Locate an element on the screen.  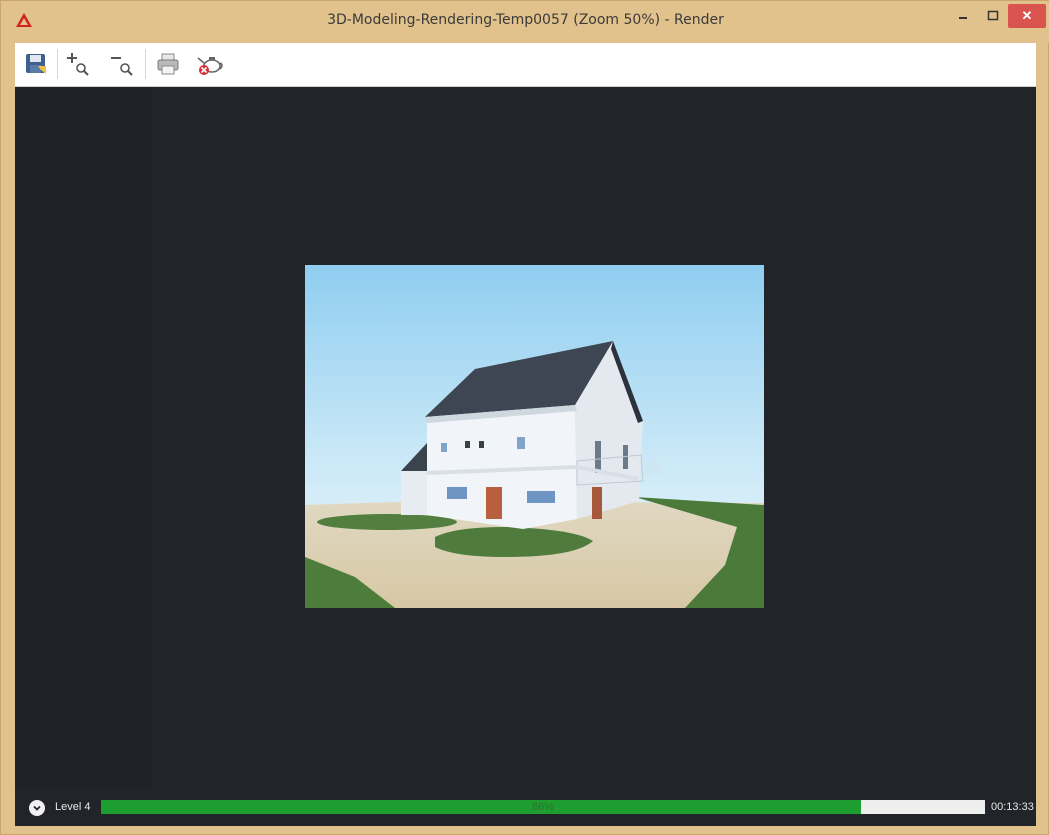
maximize-button is located at coordinates (993, 16).